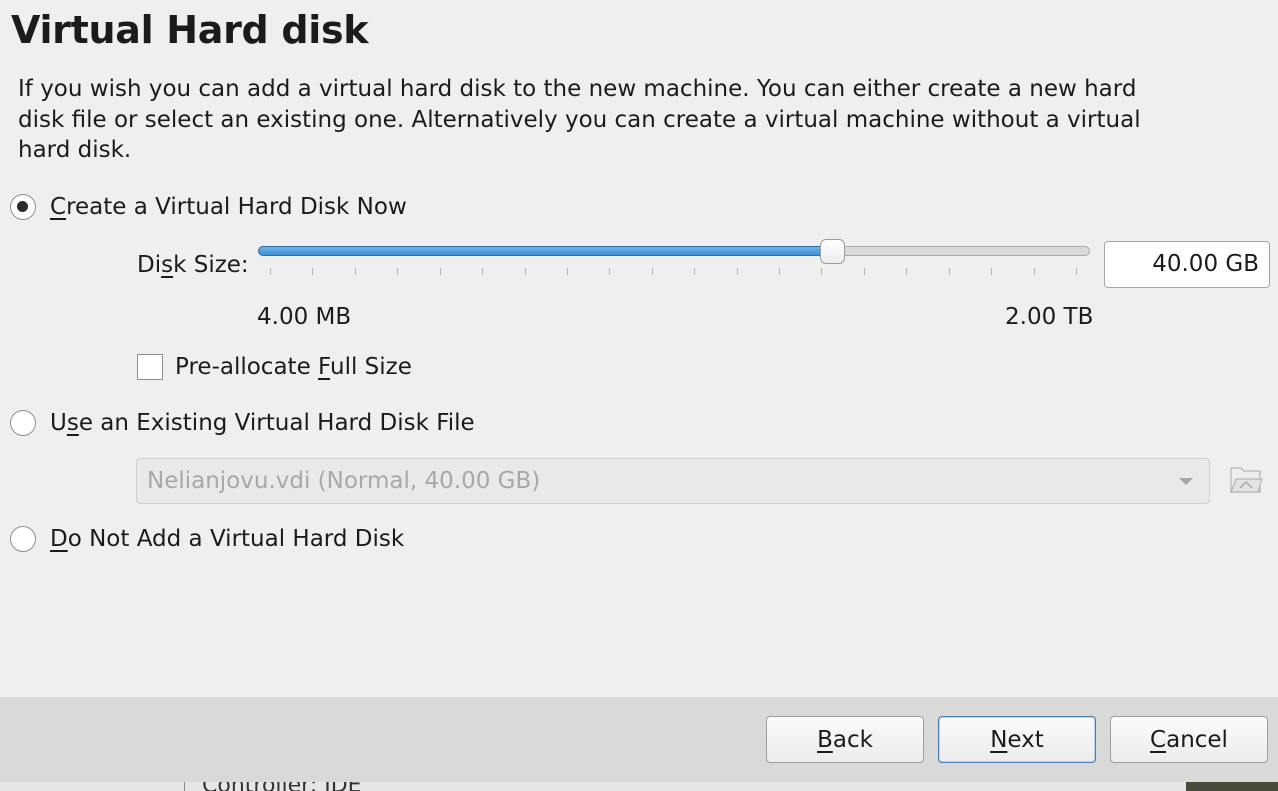  What do you see at coordinates (150, 367) in the screenshot?
I see `preallocate-checkbox` at bounding box center [150, 367].